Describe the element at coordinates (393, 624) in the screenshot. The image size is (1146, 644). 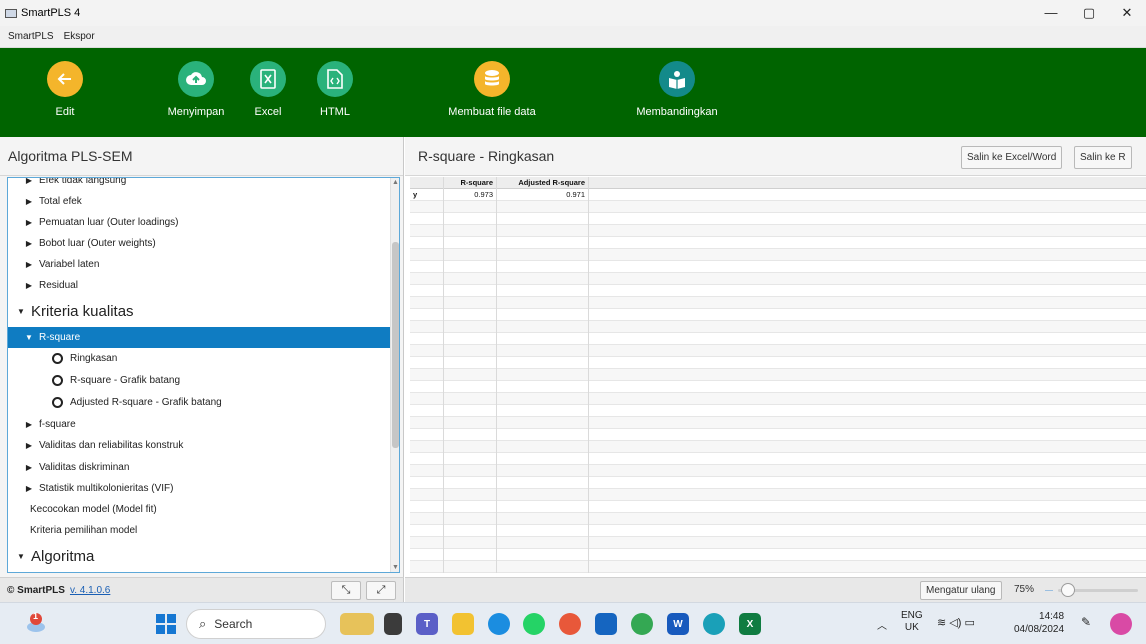
I see `task-view-icon` at that location.